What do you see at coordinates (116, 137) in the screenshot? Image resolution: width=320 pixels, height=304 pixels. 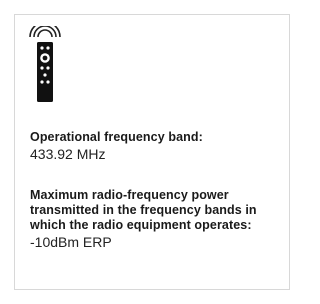 I see `frequency-label: Operational frequency band:` at bounding box center [116, 137].